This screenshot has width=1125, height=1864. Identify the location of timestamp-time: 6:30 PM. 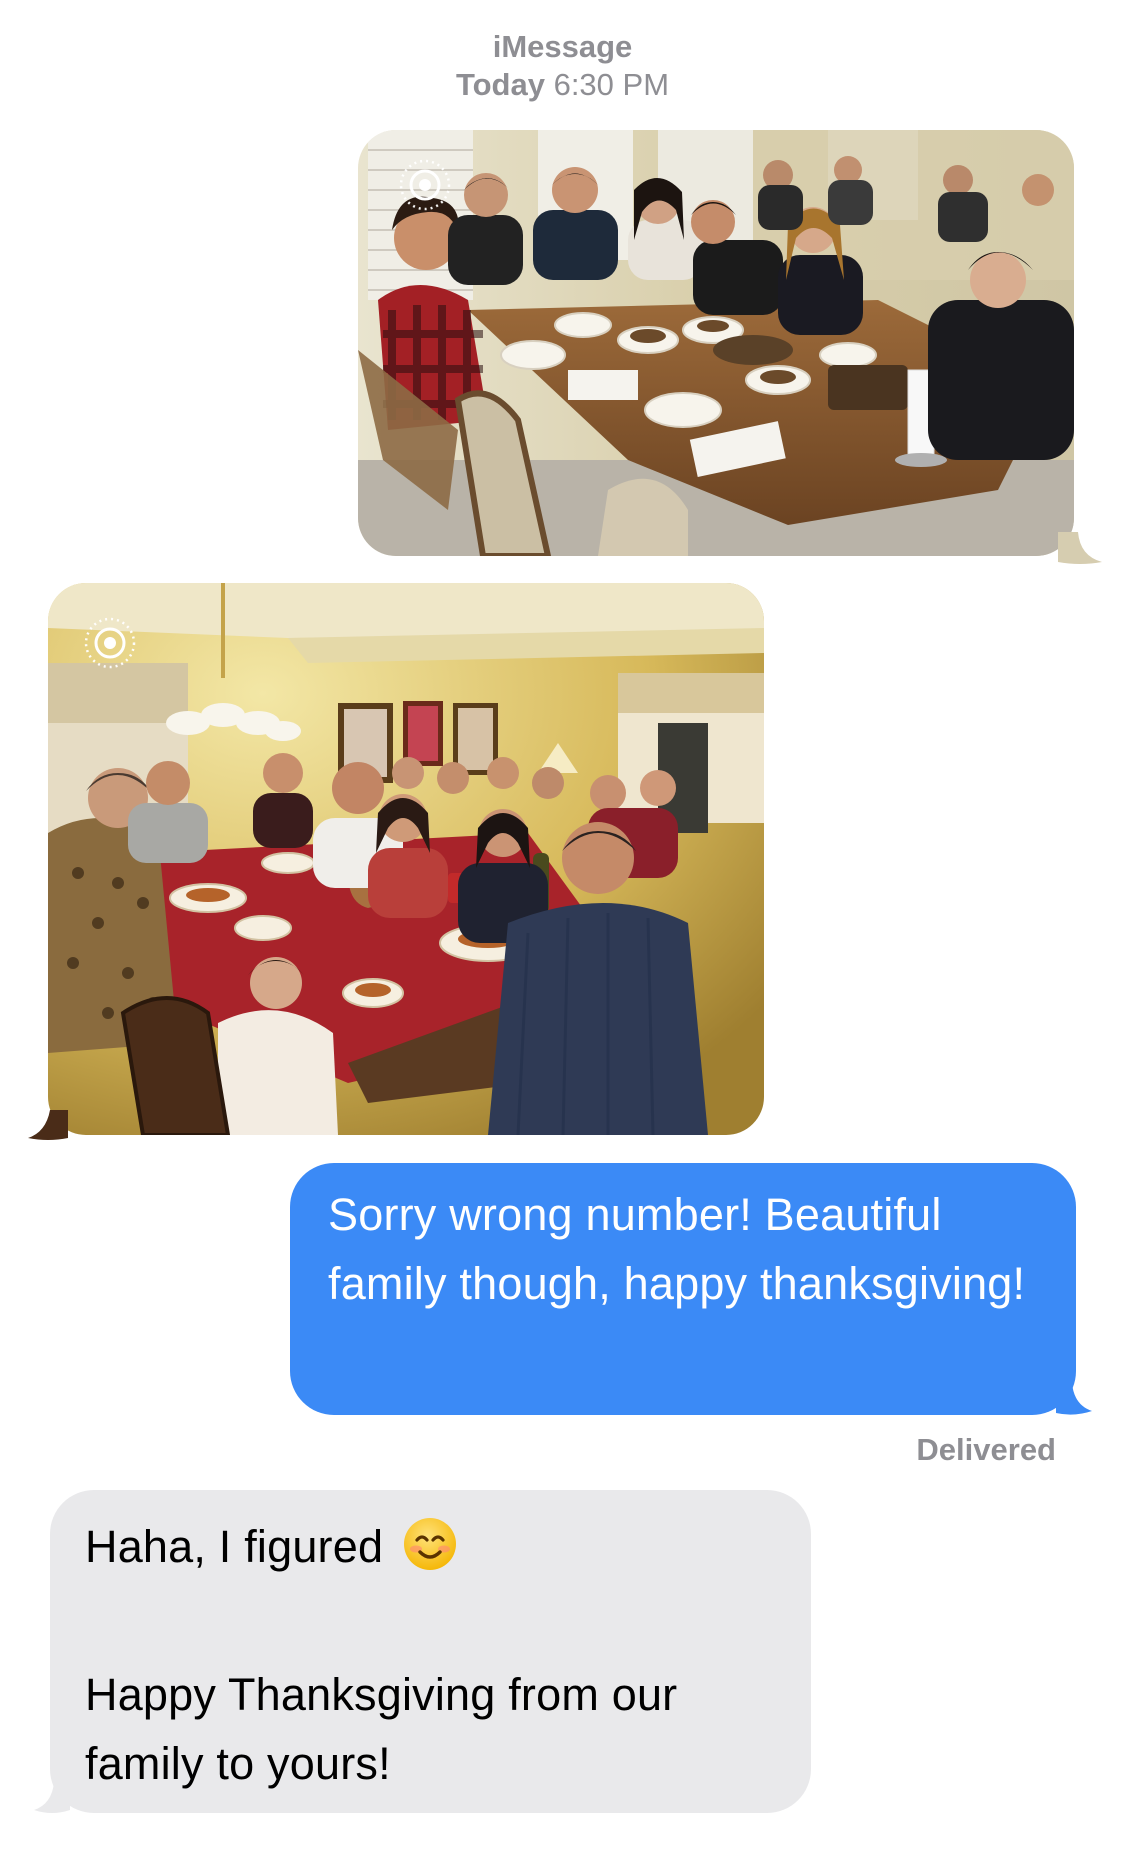
(611, 84).